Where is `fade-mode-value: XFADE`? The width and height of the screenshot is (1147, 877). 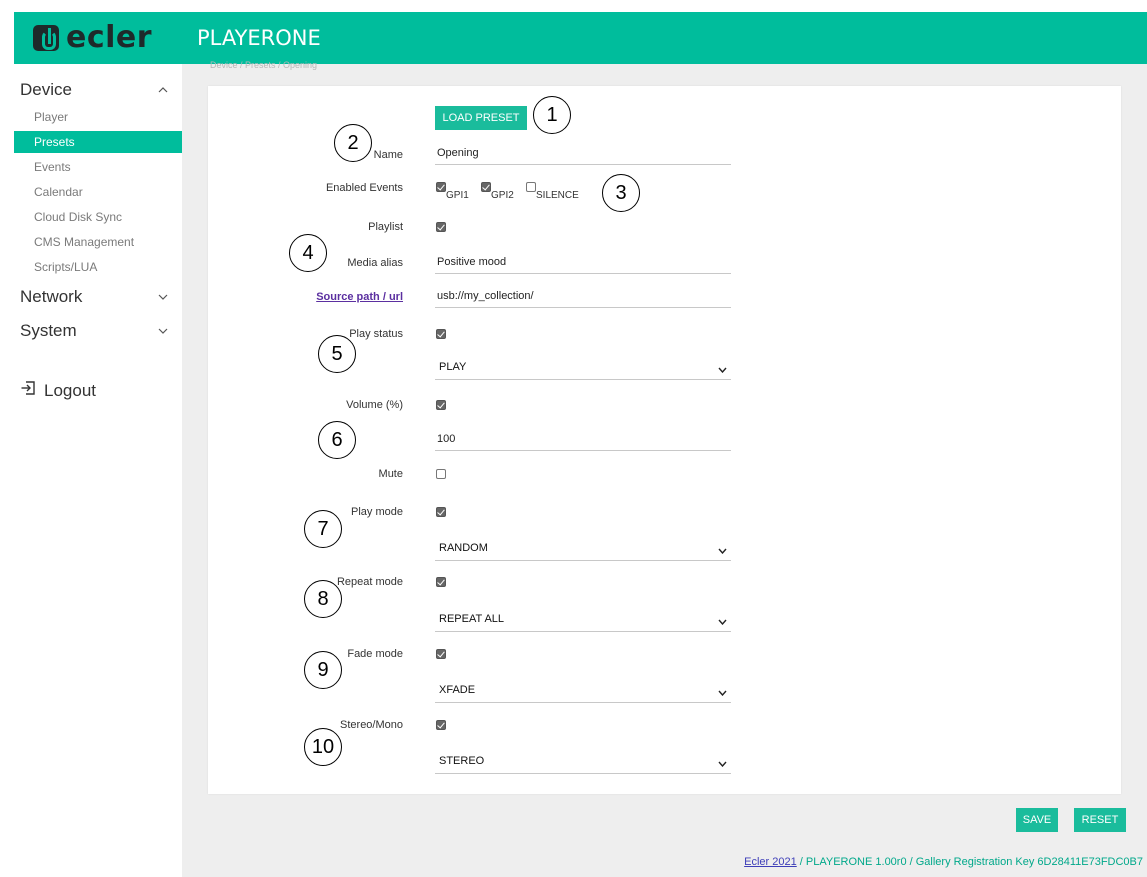 fade-mode-value: XFADE is located at coordinates (457, 690).